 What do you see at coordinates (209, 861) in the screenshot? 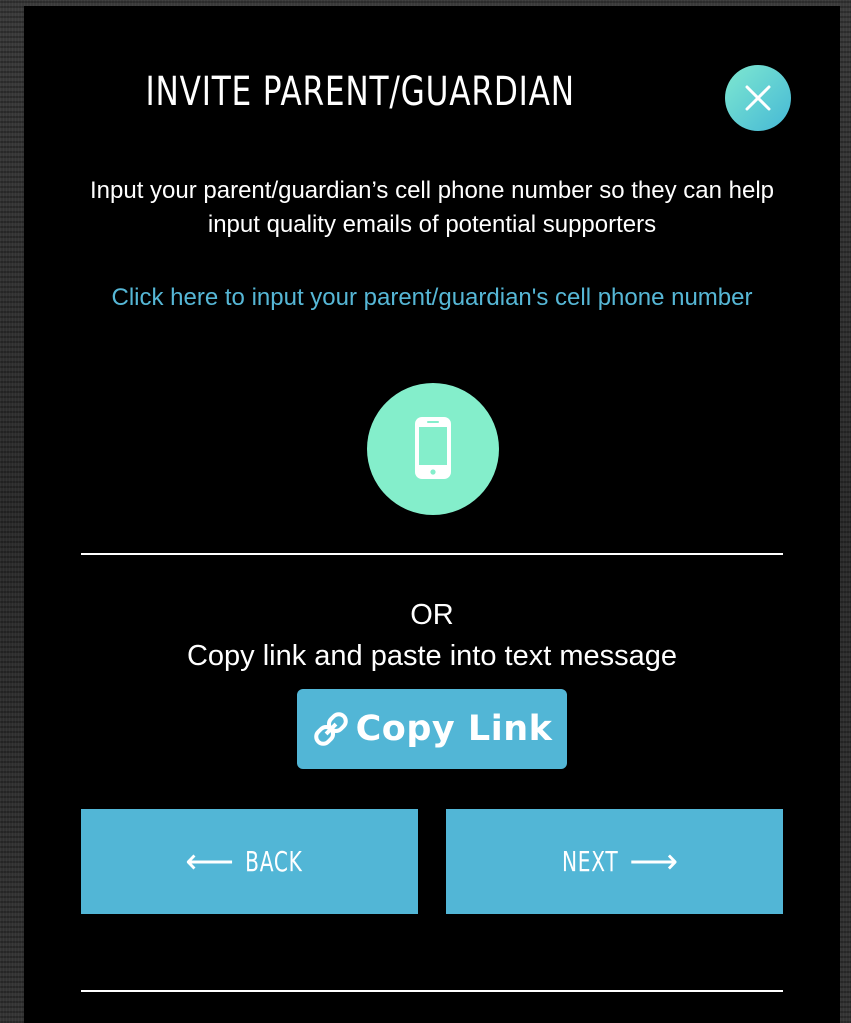
I see `arrow-left-icon: ⟵` at bounding box center [209, 861].